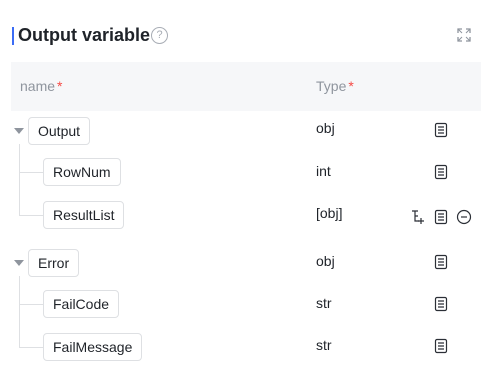 This screenshot has height=388, width=498. Describe the element at coordinates (84, 35) in the screenshot. I see `panel-title: Output variable` at that location.